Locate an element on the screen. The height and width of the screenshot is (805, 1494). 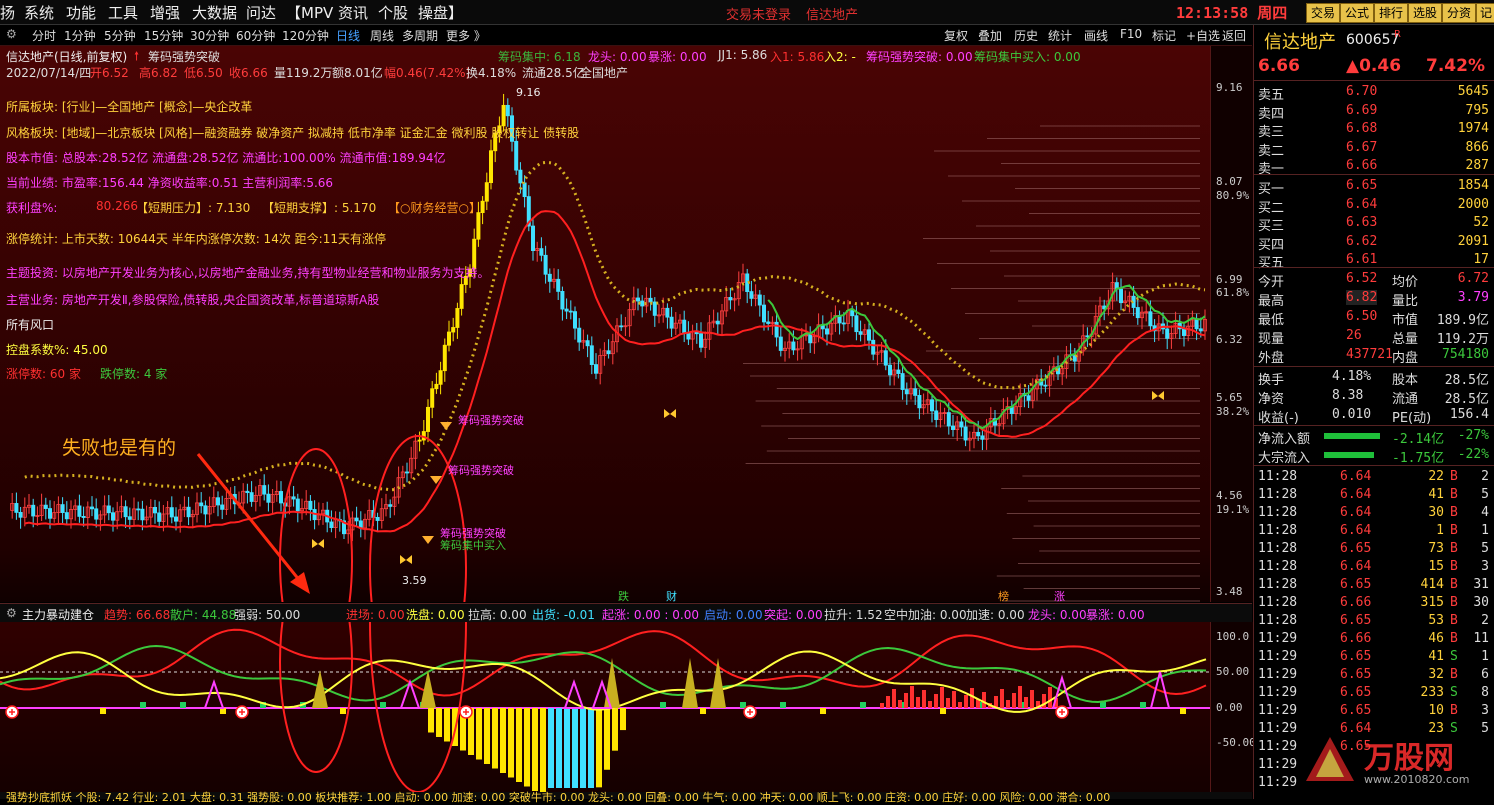
restore-rights-button: 复权 is located at coordinates (956, 35).